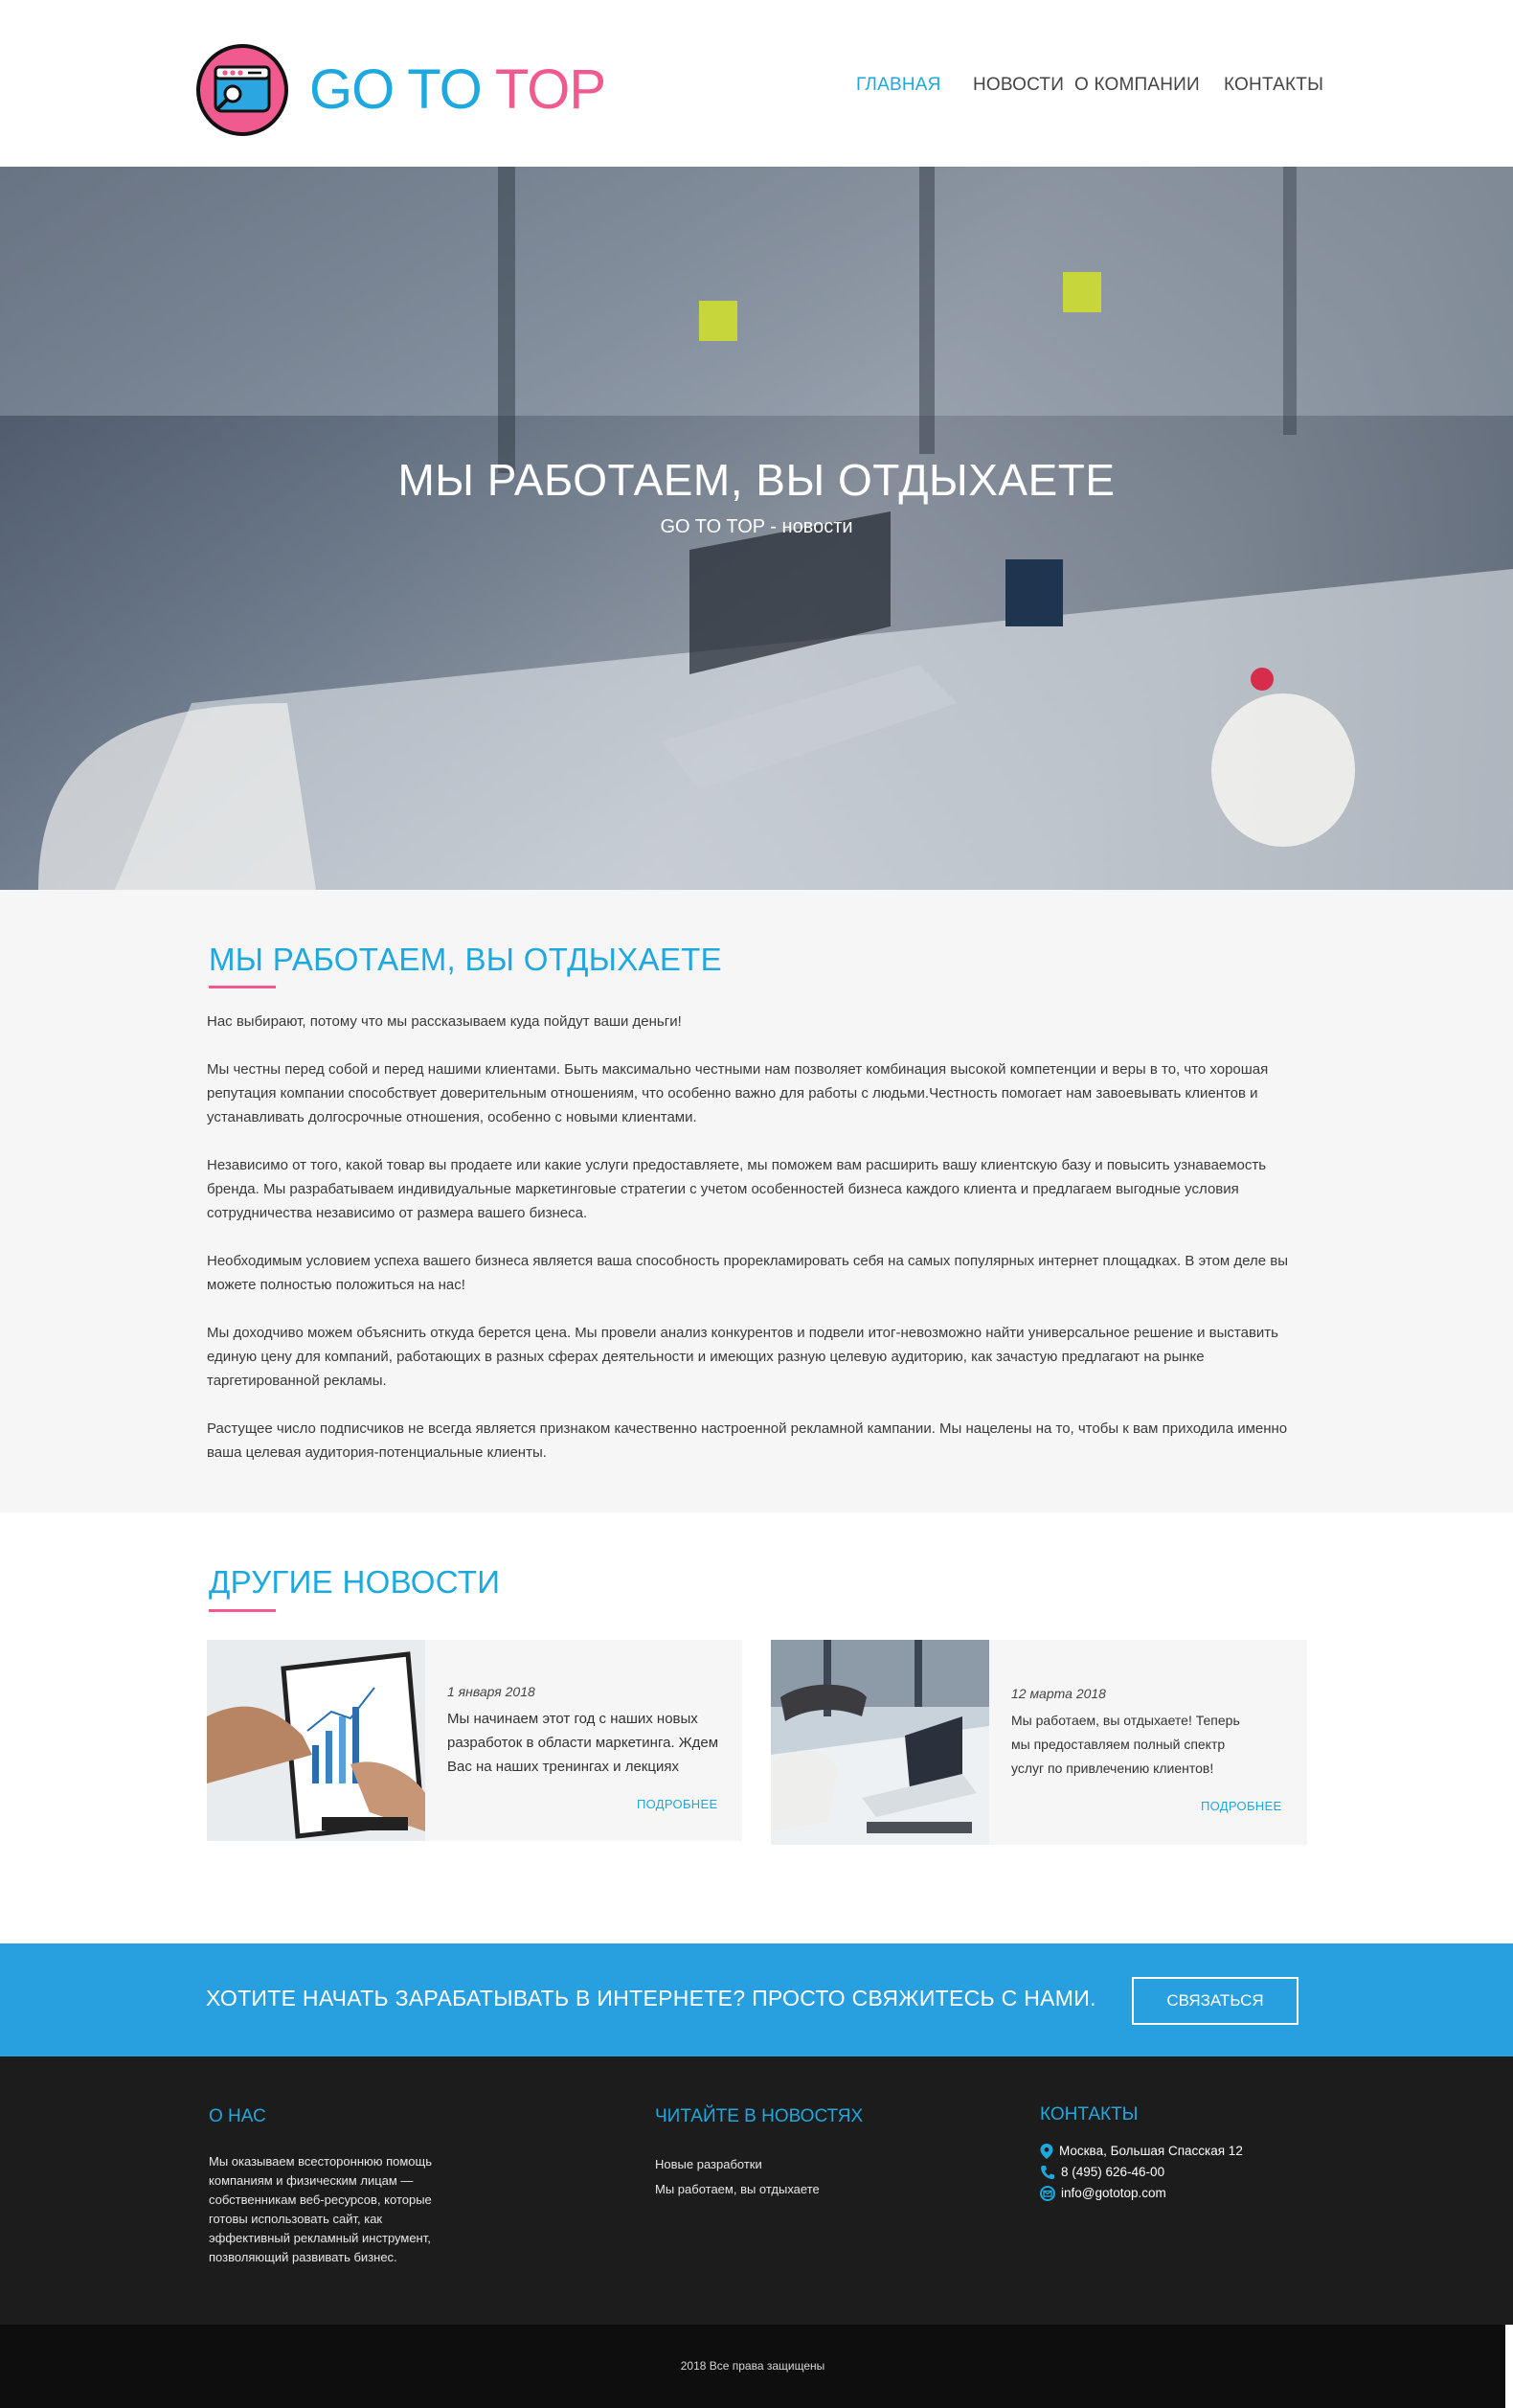  What do you see at coordinates (798, 2164) in the screenshot?
I see `footer-news-link: Новые разработки` at bounding box center [798, 2164].